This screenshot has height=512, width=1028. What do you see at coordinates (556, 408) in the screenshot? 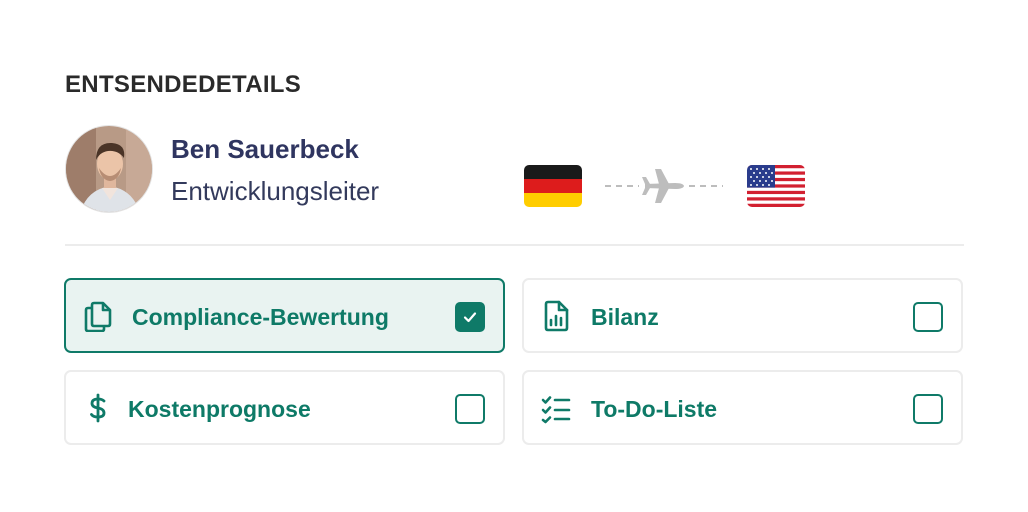
I see `checklist-icon` at bounding box center [556, 408].